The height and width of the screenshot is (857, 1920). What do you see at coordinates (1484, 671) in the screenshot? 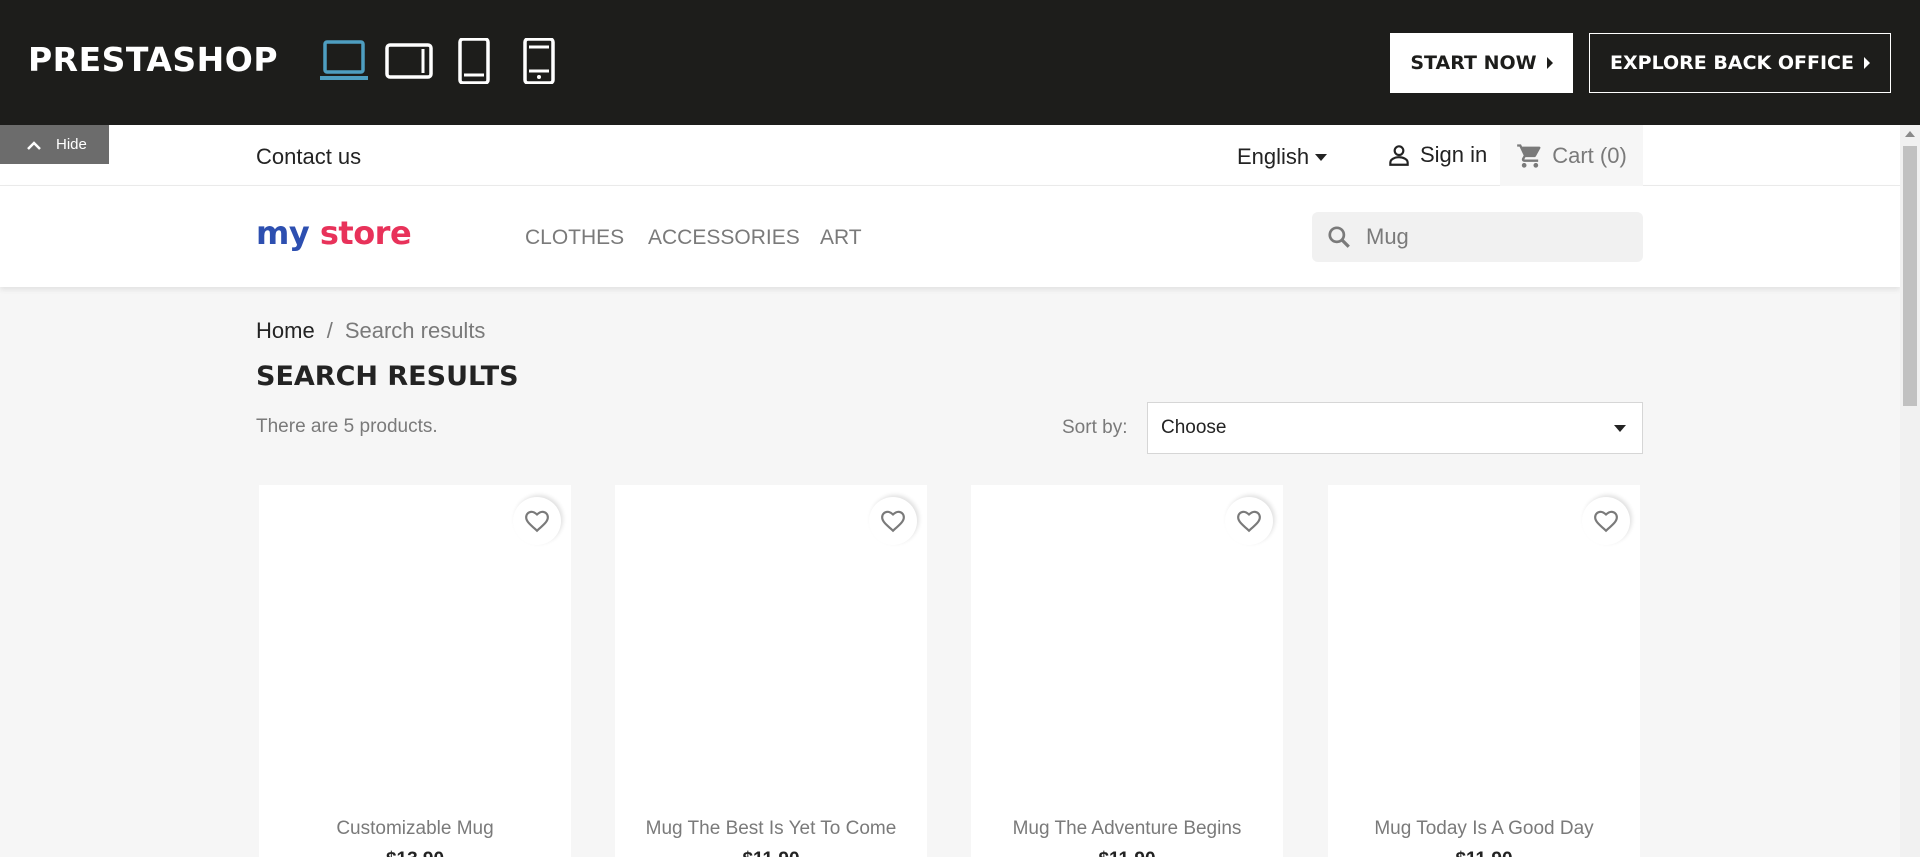
I see `product-card: Mug Today Is A Good Day $11.90` at bounding box center [1484, 671].